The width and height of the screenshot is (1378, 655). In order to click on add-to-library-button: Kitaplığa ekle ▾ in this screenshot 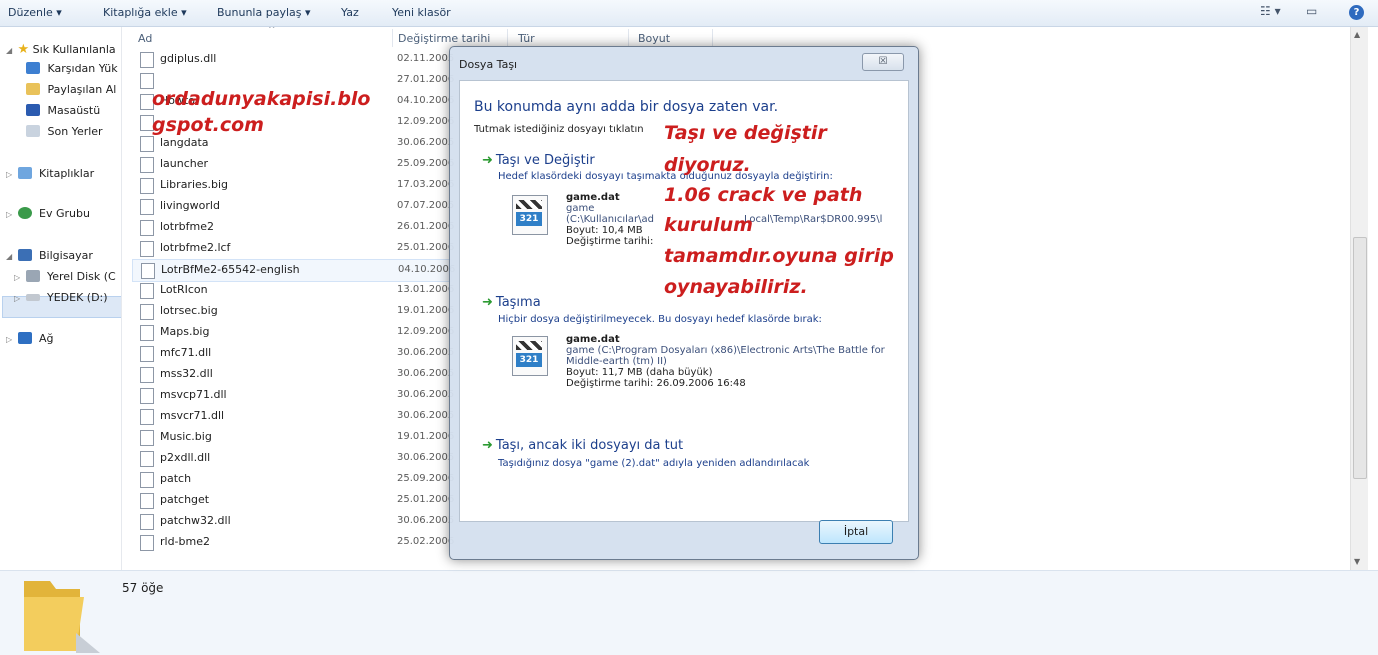, I will do `click(145, 12)`.